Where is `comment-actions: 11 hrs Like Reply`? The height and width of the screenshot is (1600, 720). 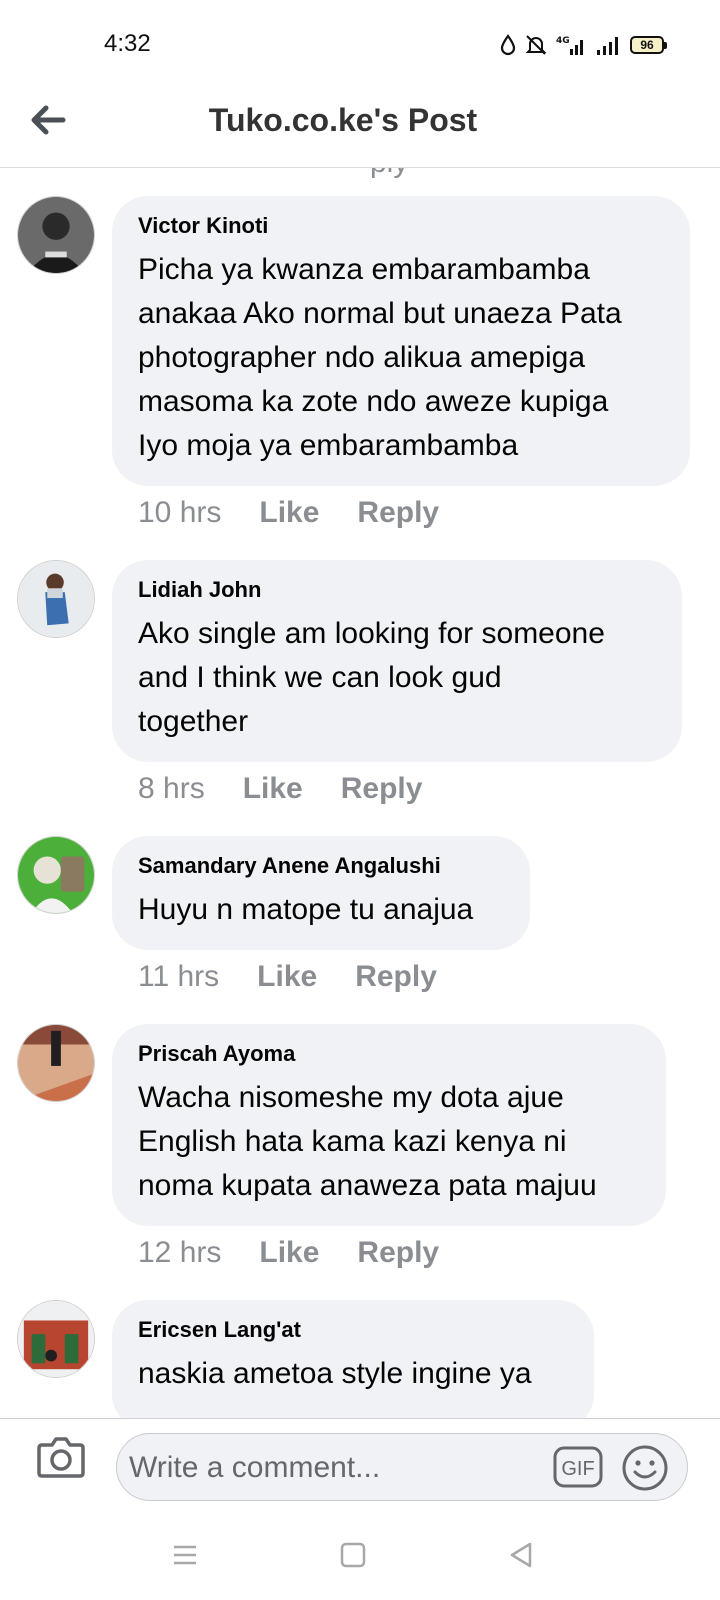 comment-actions: 11 hrs Like Reply is located at coordinates (287, 977).